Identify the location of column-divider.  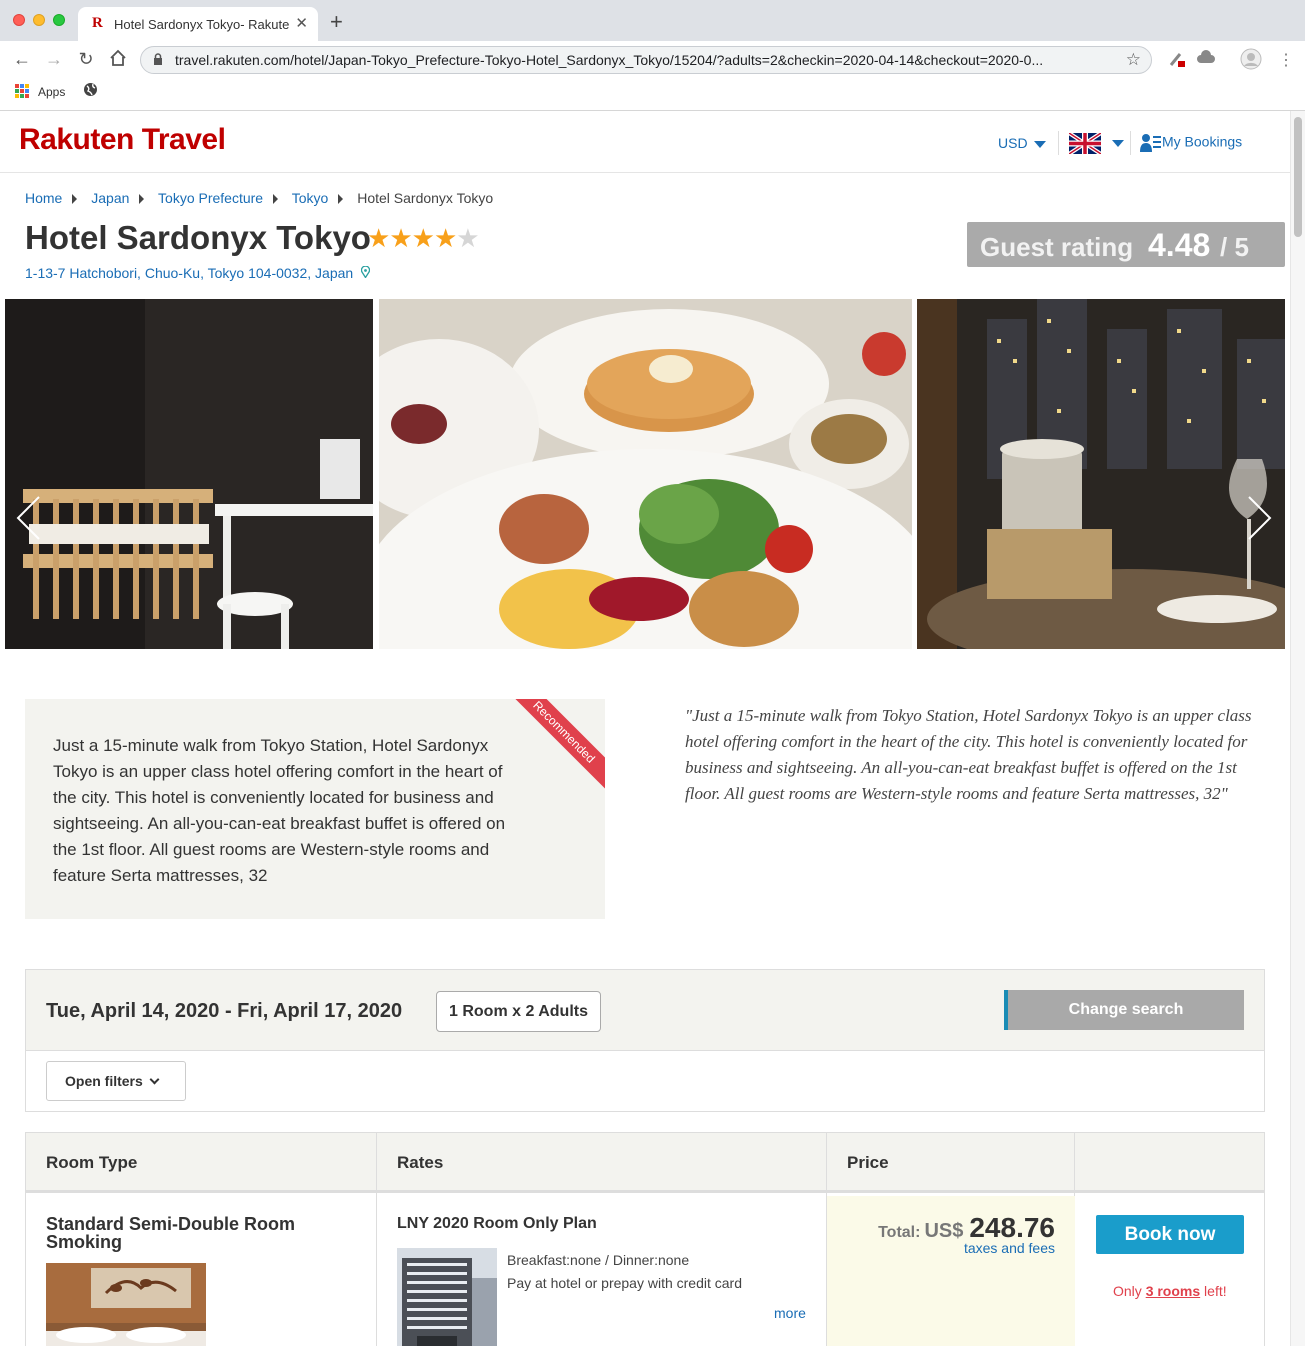
(376, 1239).